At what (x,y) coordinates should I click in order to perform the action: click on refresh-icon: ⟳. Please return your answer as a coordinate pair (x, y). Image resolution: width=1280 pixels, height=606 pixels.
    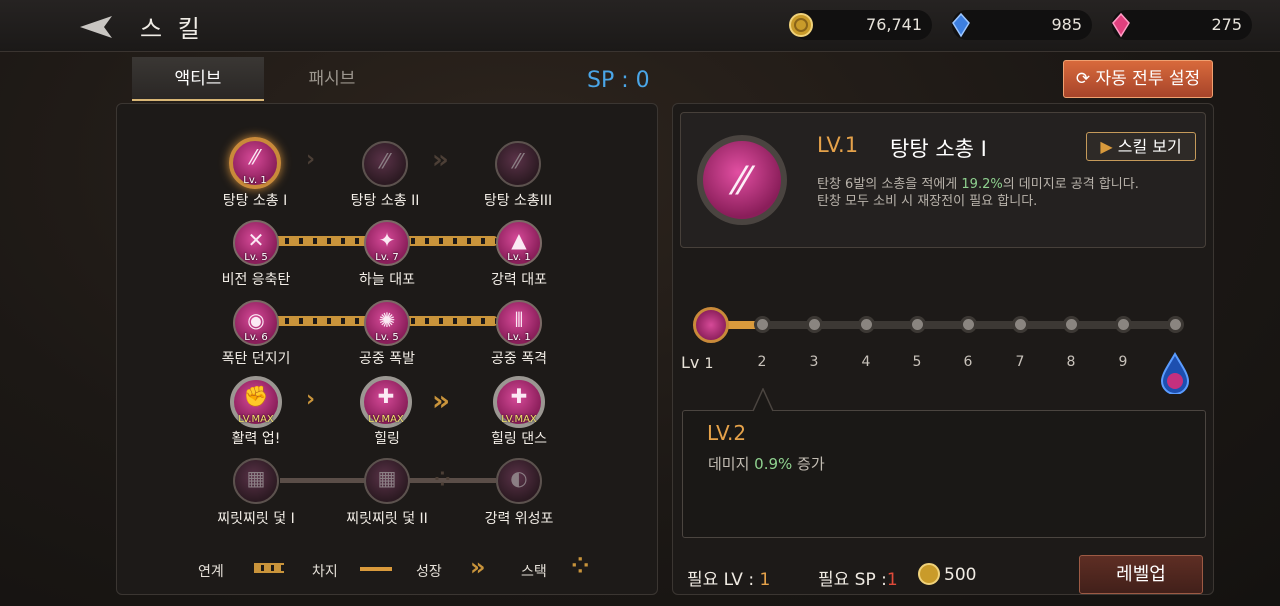
    Looking at the image, I should click on (1083, 79).